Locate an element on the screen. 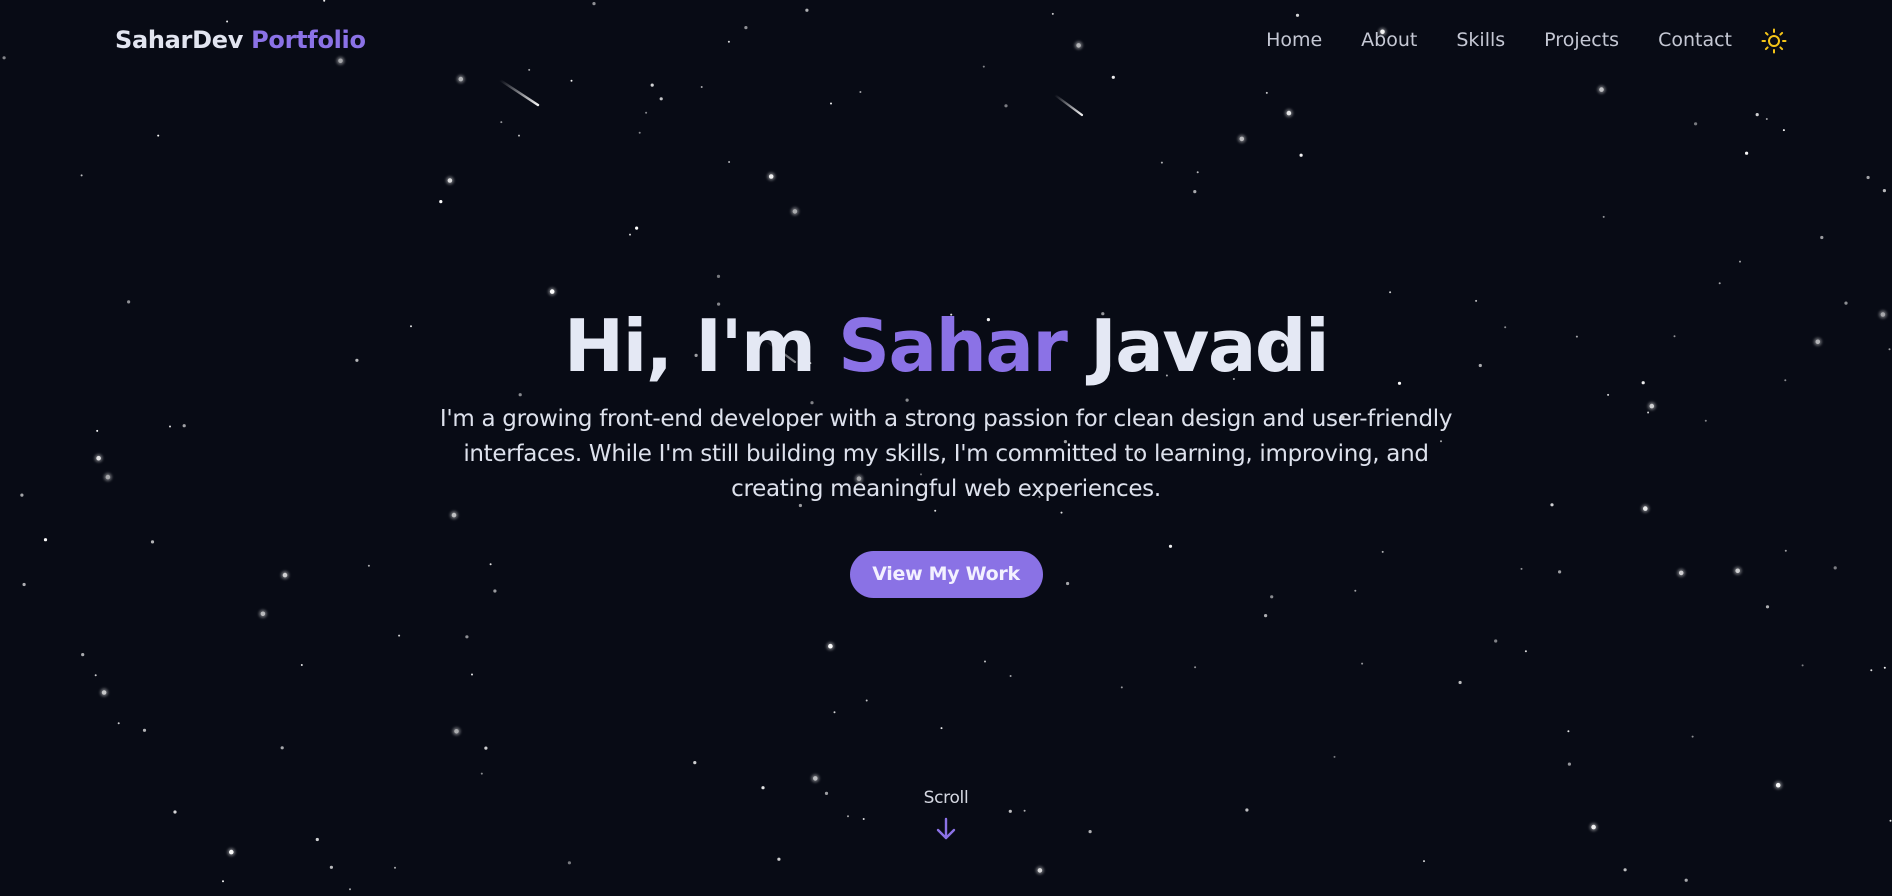 The width and height of the screenshot is (1892, 896). nav-link-contact: Contact is located at coordinates (1695, 40).